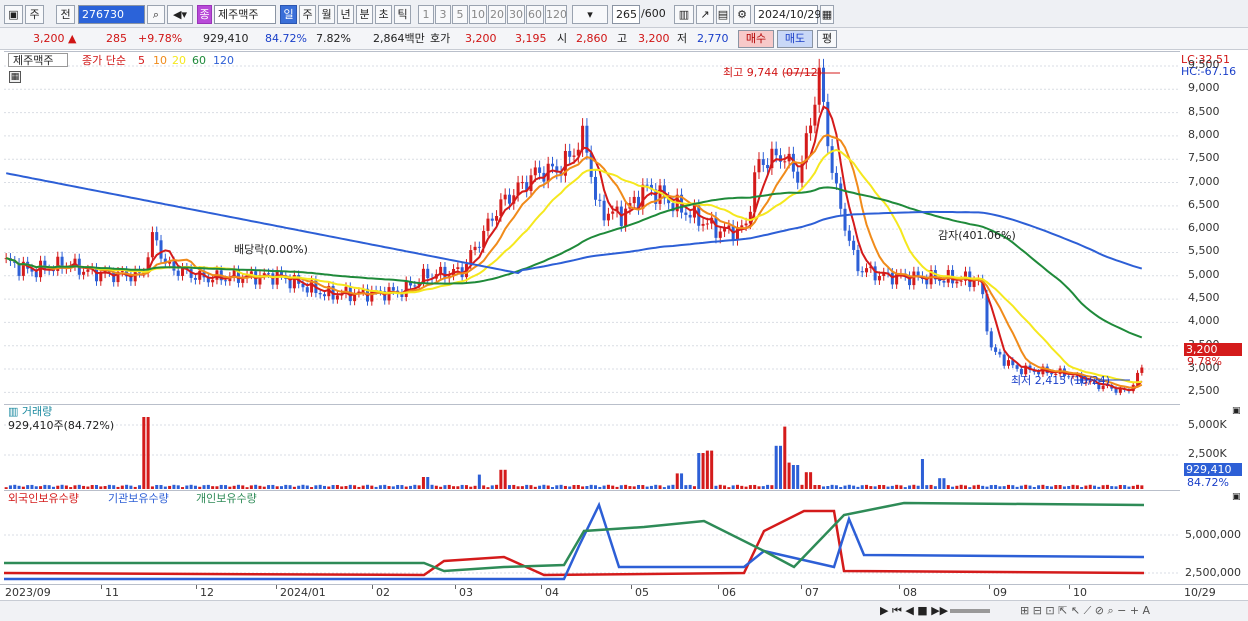 The height and width of the screenshot is (621, 1248). I want to click on sell-button: 매도, so click(795, 39).